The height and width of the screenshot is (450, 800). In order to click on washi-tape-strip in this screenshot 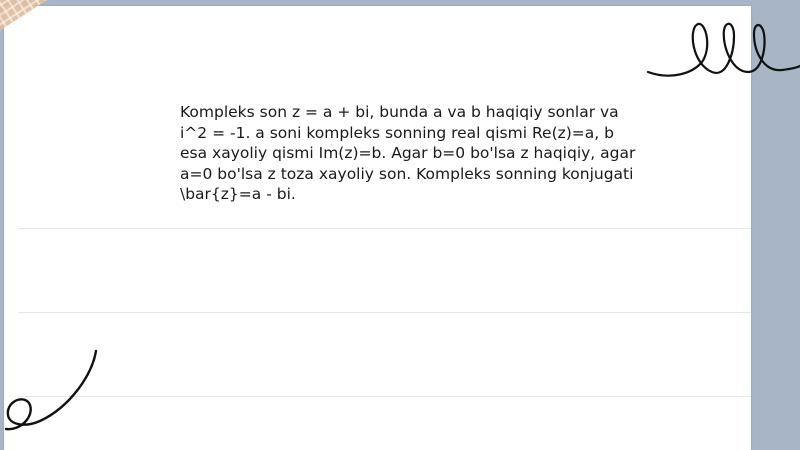, I will do `click(122, 29)`.